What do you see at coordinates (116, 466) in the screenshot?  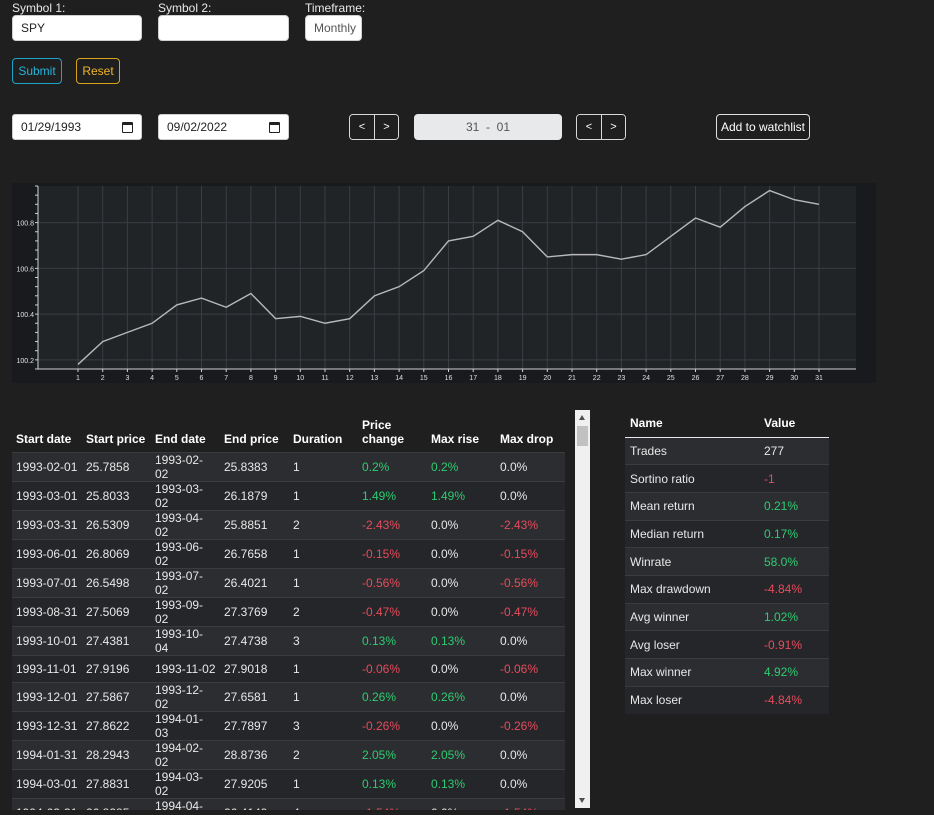 I see `trade-cell: 25.7858` at bounding box center [116, 466].